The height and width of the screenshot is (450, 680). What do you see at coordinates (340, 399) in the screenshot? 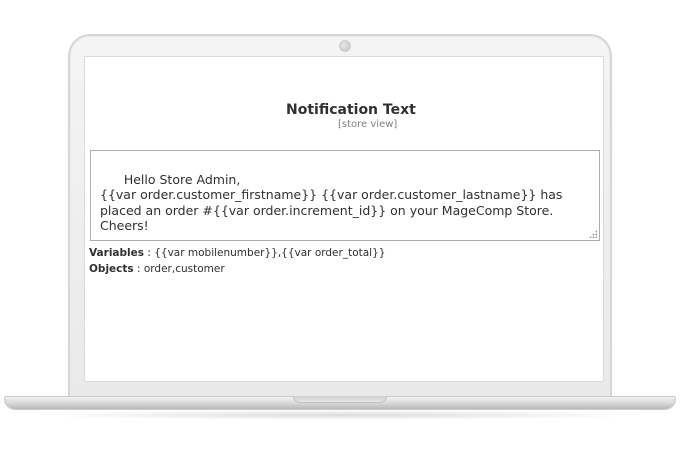
I see `laptop-base-notch` at bounding box center [340, 399].